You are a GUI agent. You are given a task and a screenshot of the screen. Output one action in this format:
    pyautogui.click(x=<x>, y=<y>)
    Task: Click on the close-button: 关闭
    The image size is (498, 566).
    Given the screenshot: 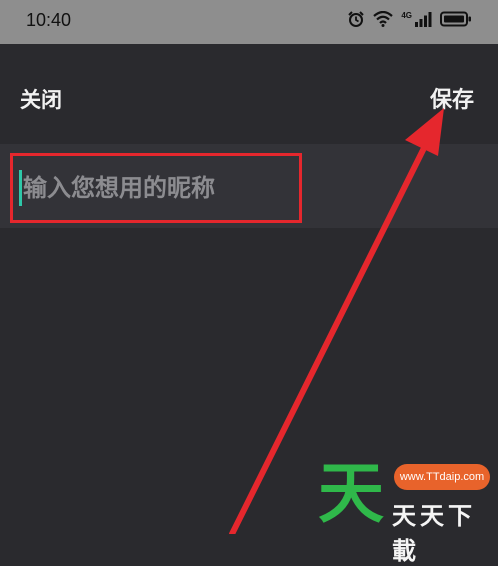 What is the action you would take?
    pyautogui.click(x=41, y=99)
    